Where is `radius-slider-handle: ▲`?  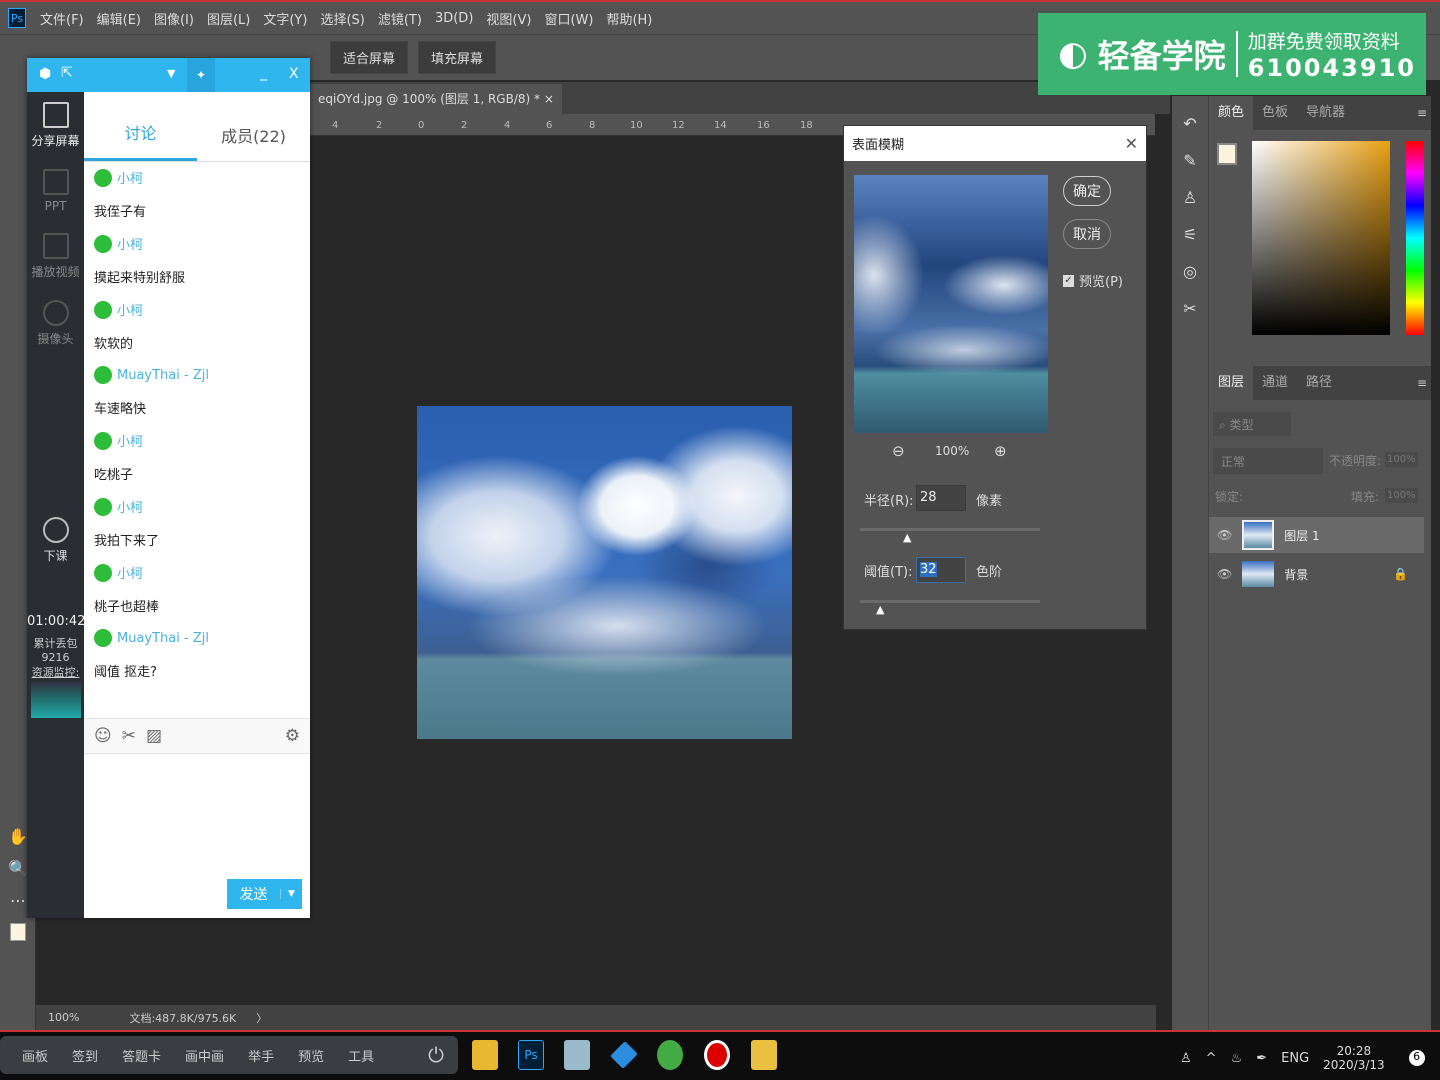 radius-slider-handle: ▲ is located at coordinates (907, 537).